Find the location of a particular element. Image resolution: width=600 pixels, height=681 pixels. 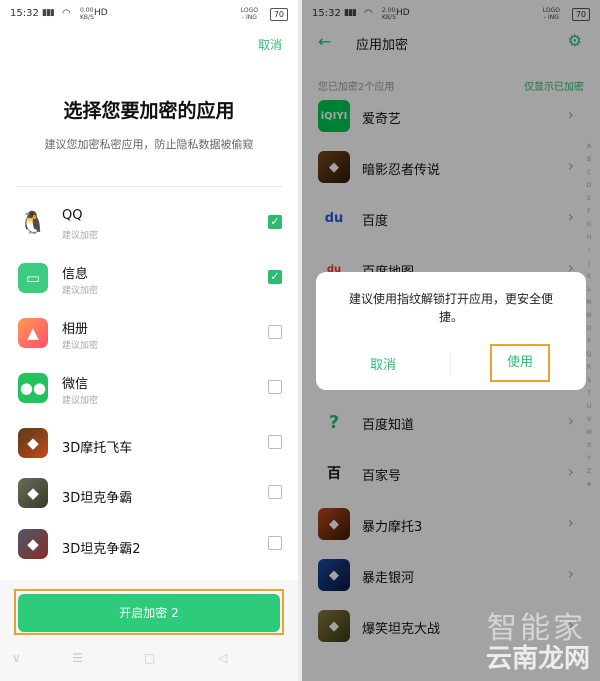

divider is located at coordinates (149, 186).